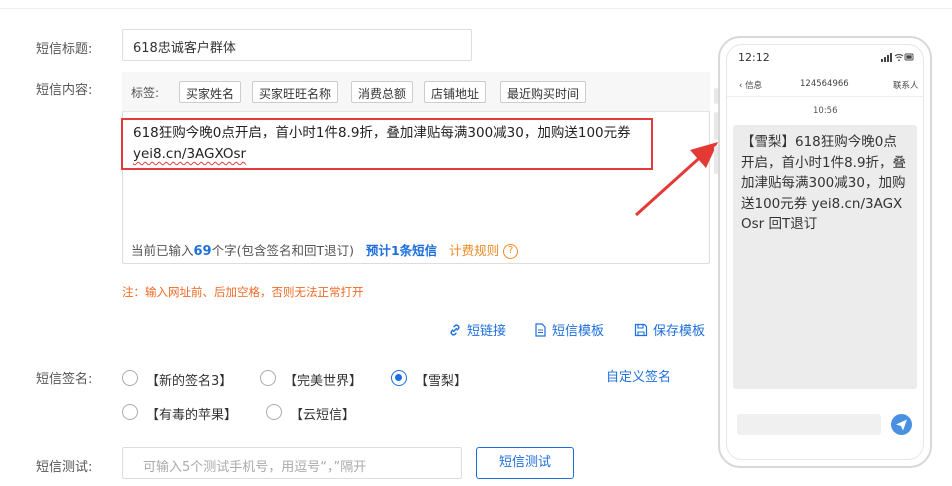  I want to click on content-label: 短信内容:, so click(64, 90).